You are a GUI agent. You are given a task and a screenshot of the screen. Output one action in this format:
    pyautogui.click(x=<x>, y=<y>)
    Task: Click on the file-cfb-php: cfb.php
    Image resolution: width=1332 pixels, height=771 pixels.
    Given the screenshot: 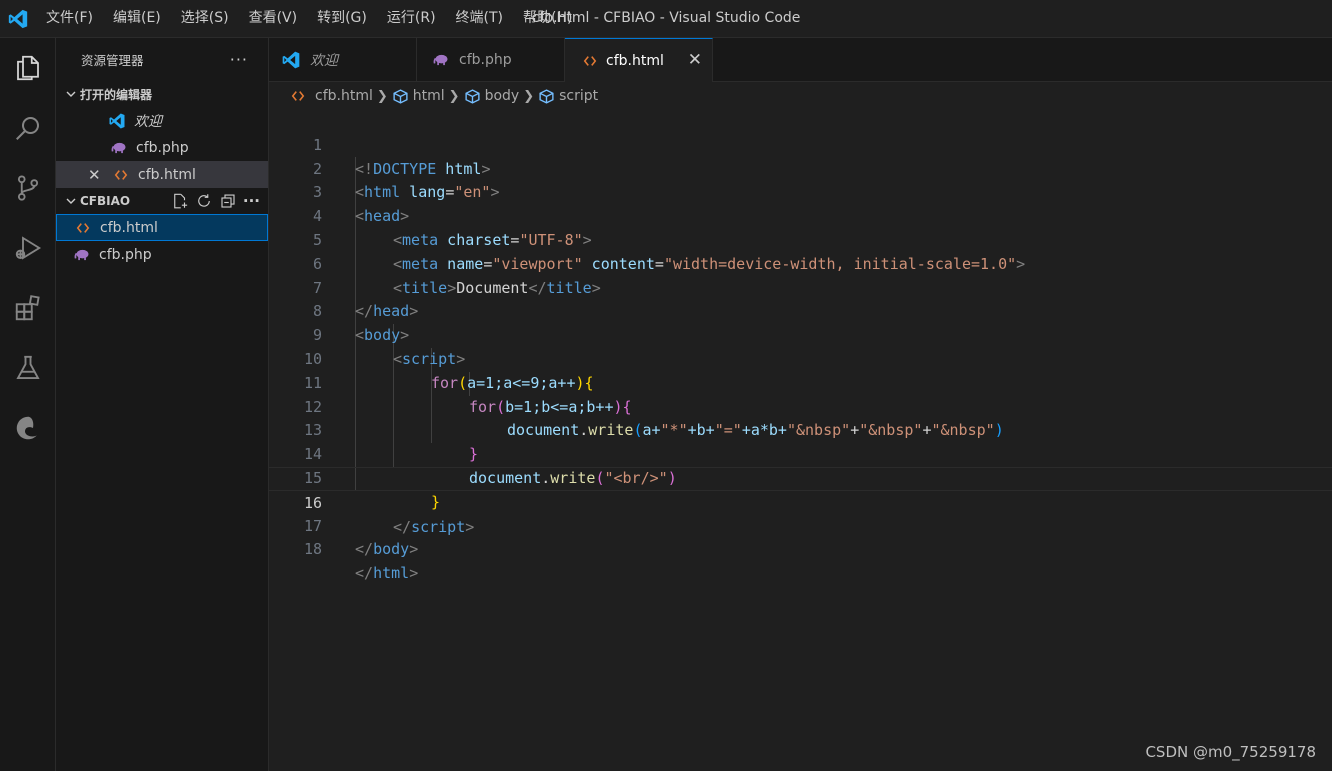 What is the action you would take?
    pyautogui.click(x=162, y=254)
    